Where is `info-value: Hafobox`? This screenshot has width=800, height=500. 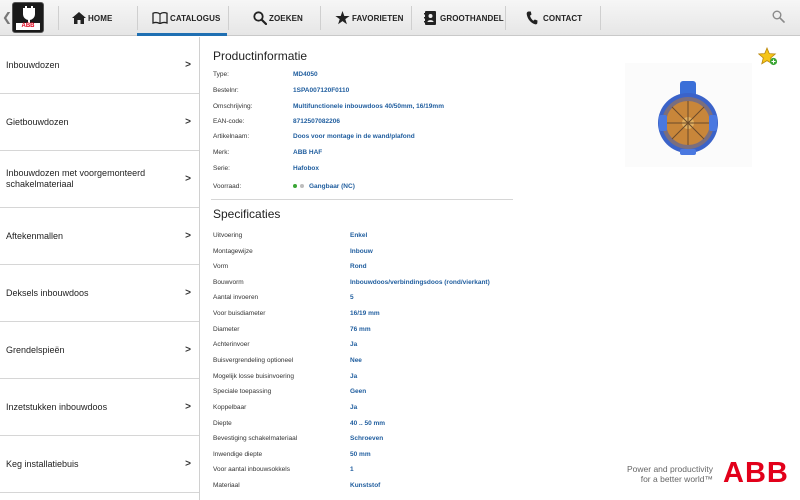
info-value: Hafobox is located at coordinates (306, 168).